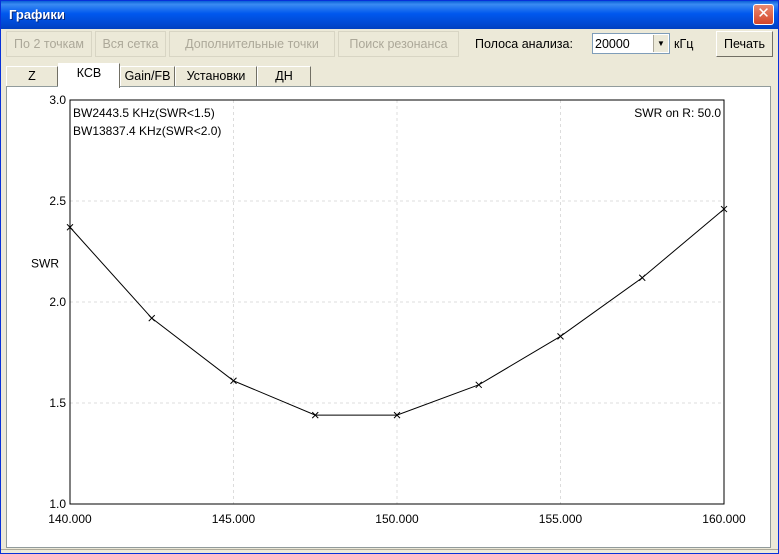 The image size is (779, 554). I want to click on y-tick-label: 2.5, so click(57, 201).